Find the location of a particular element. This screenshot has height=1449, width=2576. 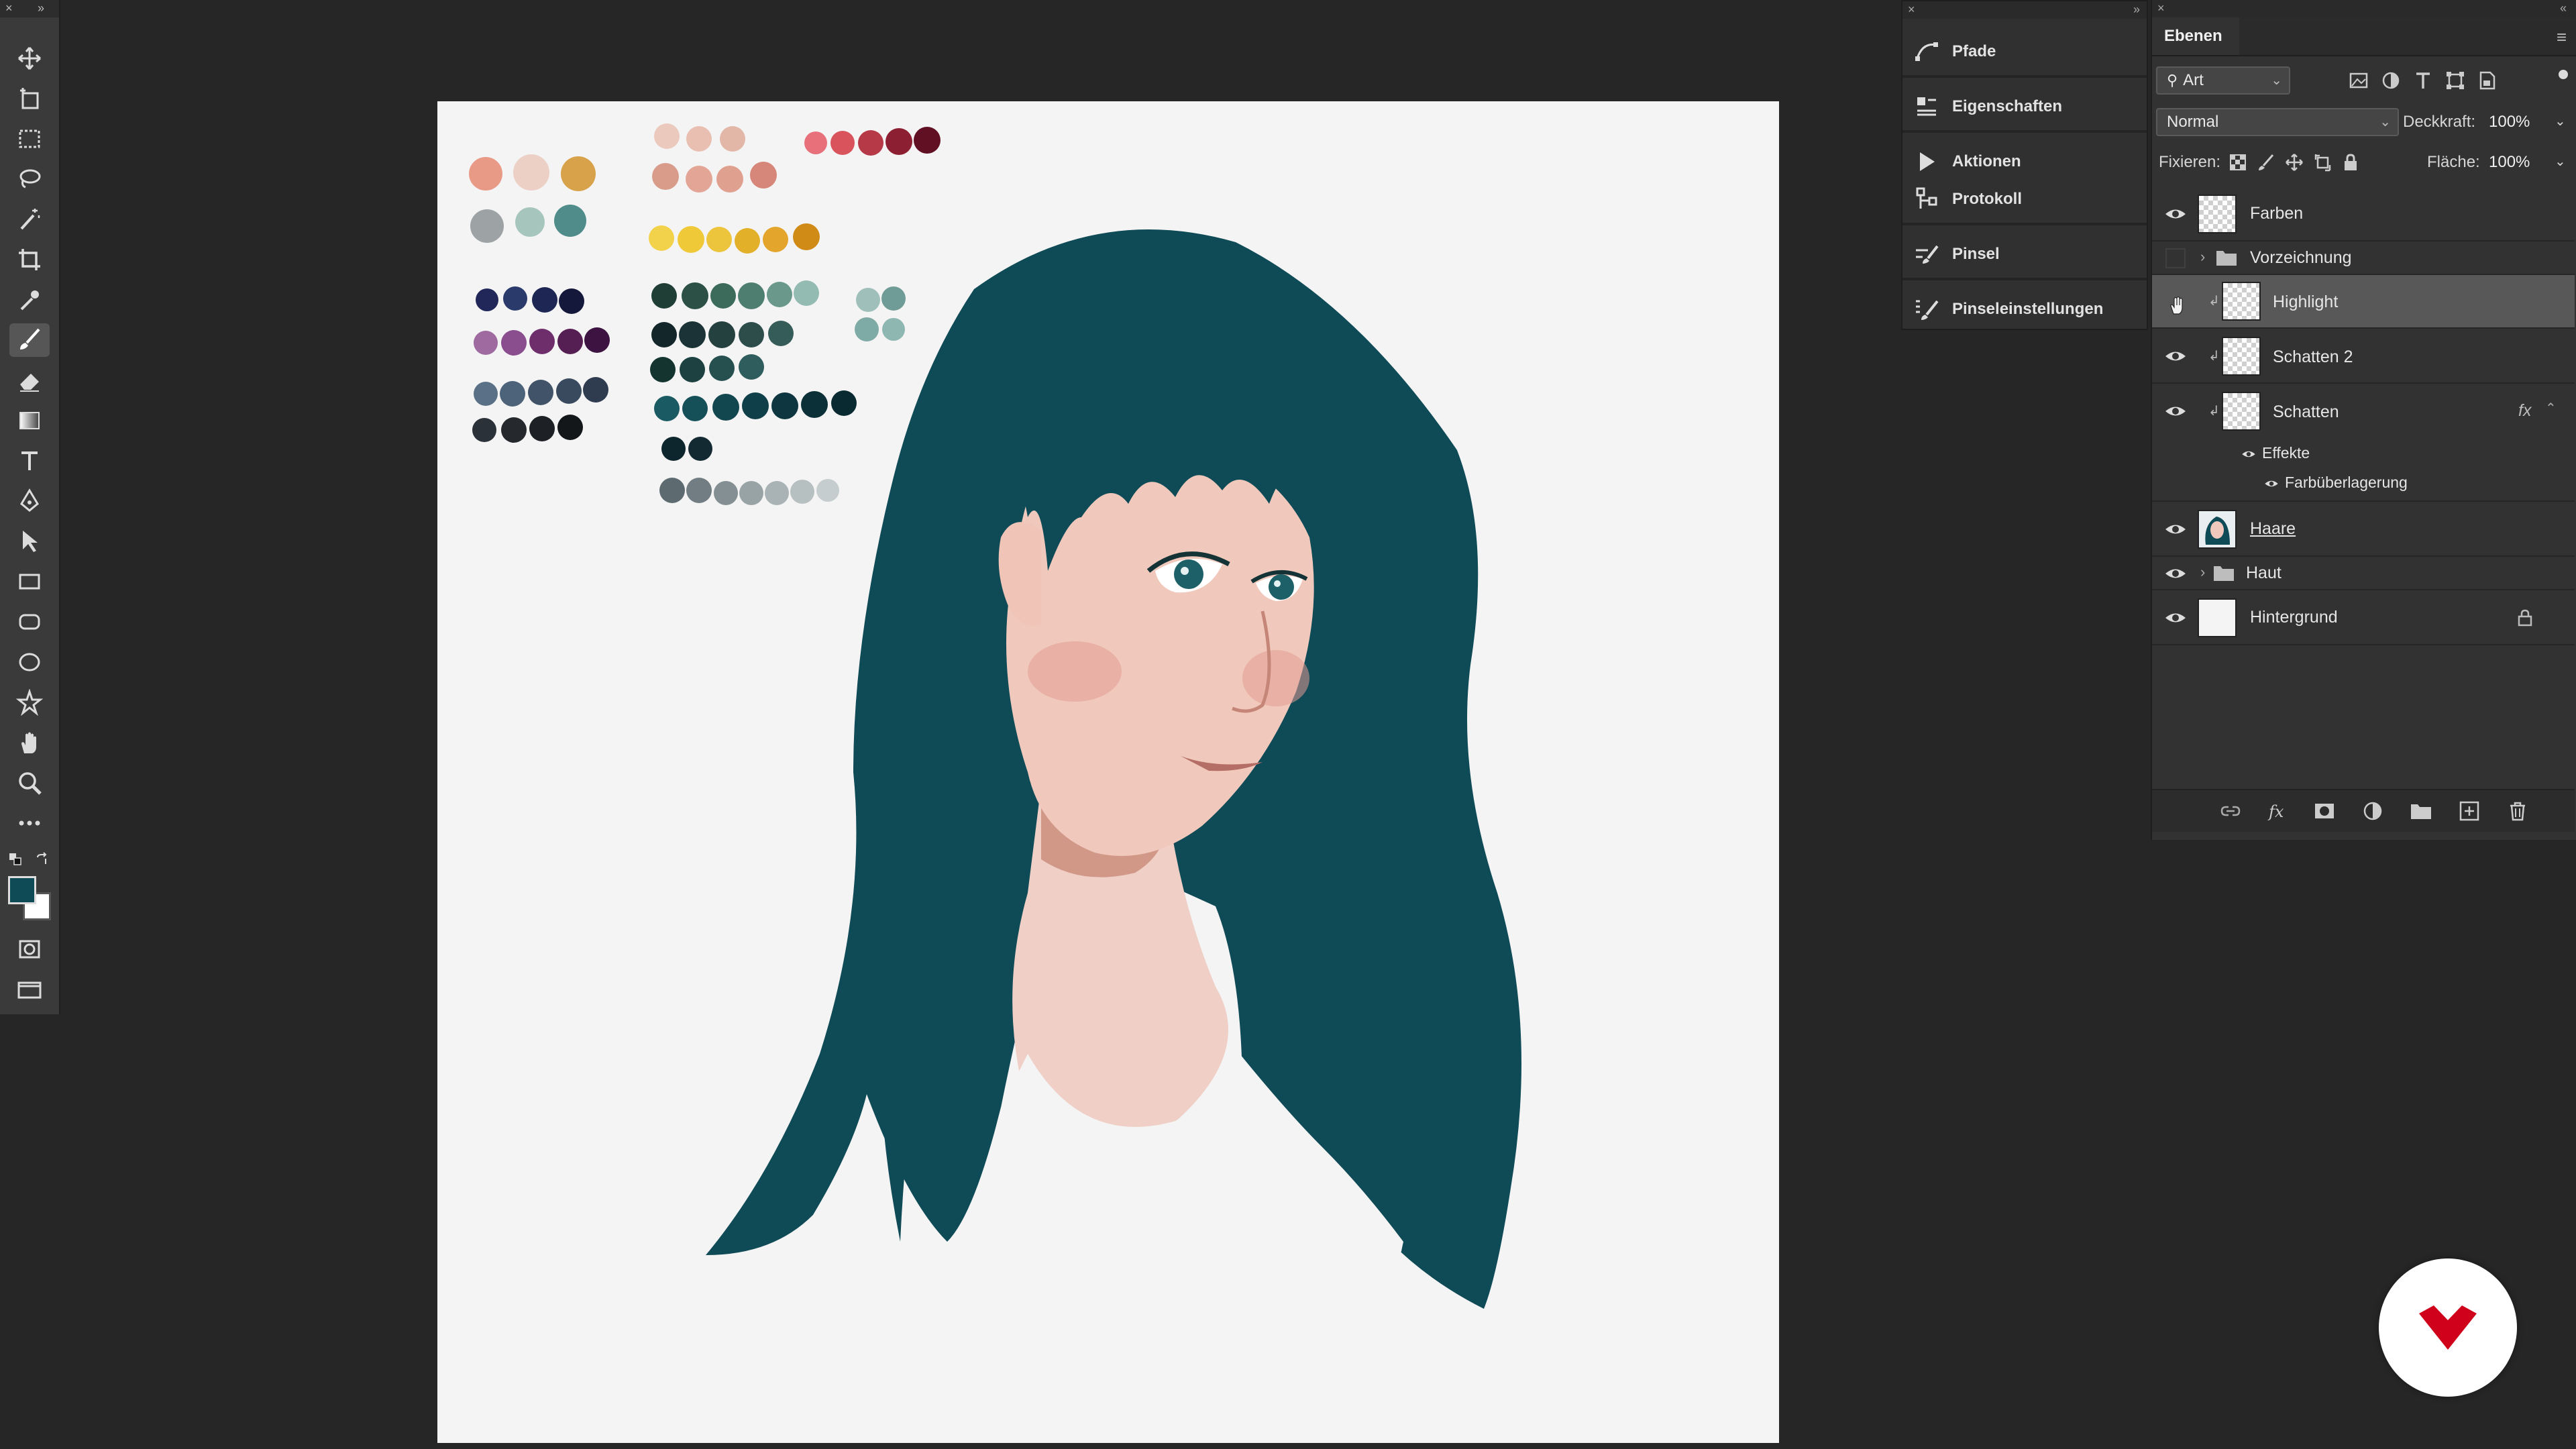

filter-type-icon is located at coordinates (2423, 80).